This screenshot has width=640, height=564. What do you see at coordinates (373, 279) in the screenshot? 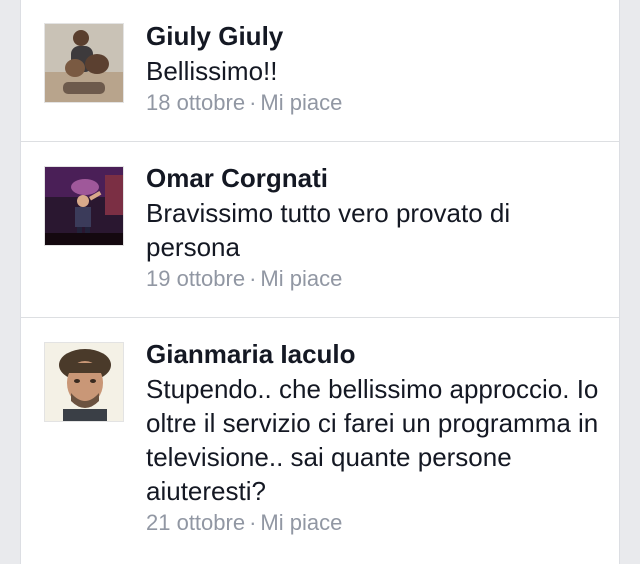
I see `comment-meta: 19 ottobre · Mi piace` at bounding box center [373, 279].